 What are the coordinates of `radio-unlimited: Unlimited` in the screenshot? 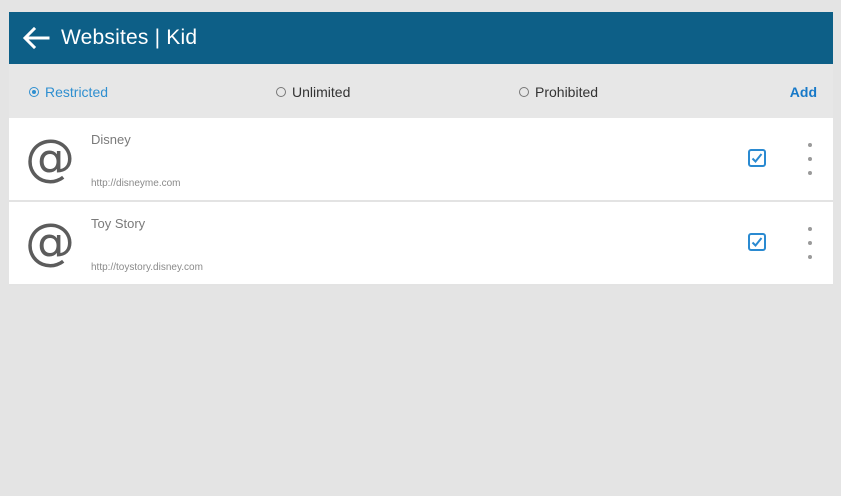 It's located at (313, 92).